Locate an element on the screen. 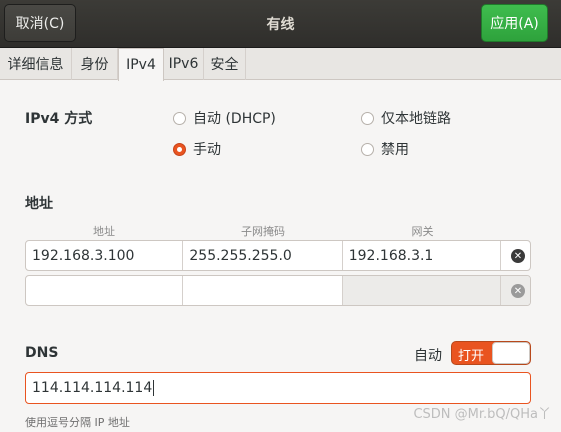  radio-manual: 手动 is located at coordinates (197, 149).